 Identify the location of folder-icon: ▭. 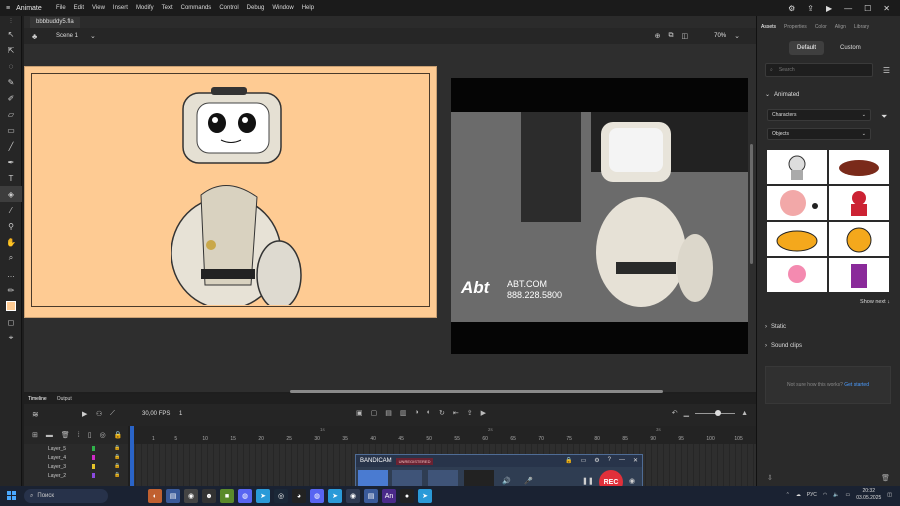
(584, 460).